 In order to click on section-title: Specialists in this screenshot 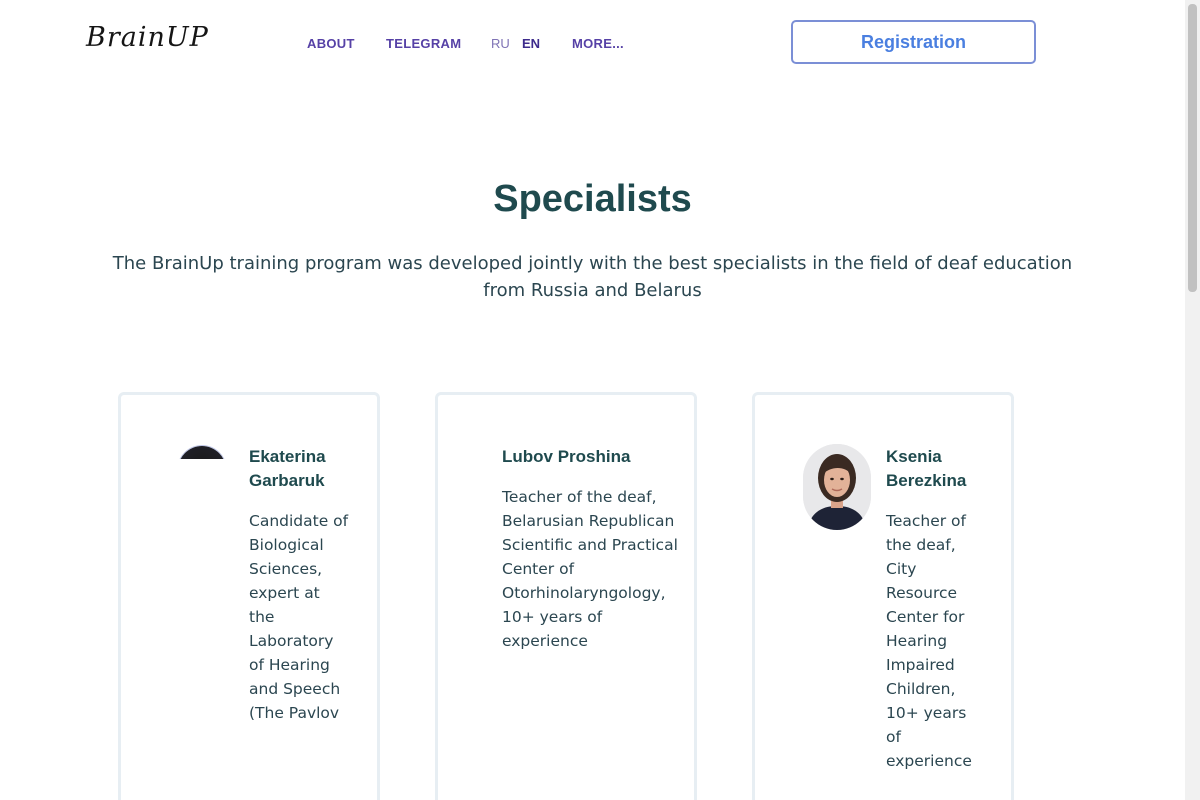, I will do `click(592, 199)`.